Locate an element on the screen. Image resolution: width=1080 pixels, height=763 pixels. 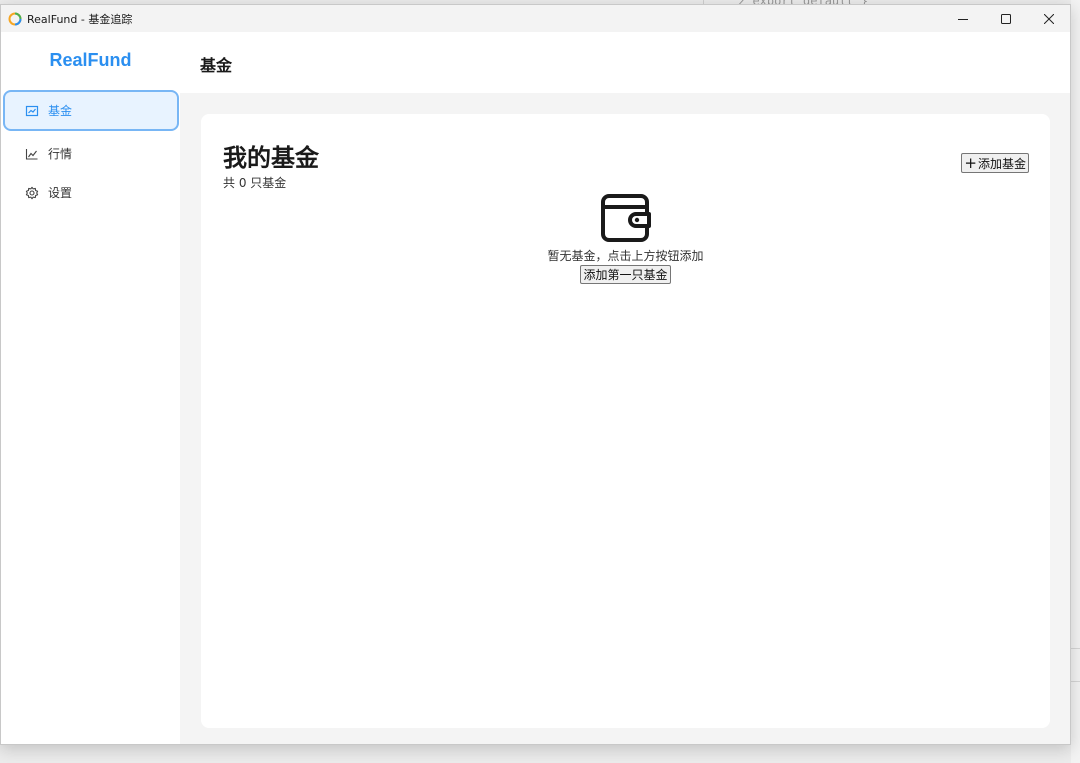
app-logo-text: RealFund is located at coordinates (90, 60).